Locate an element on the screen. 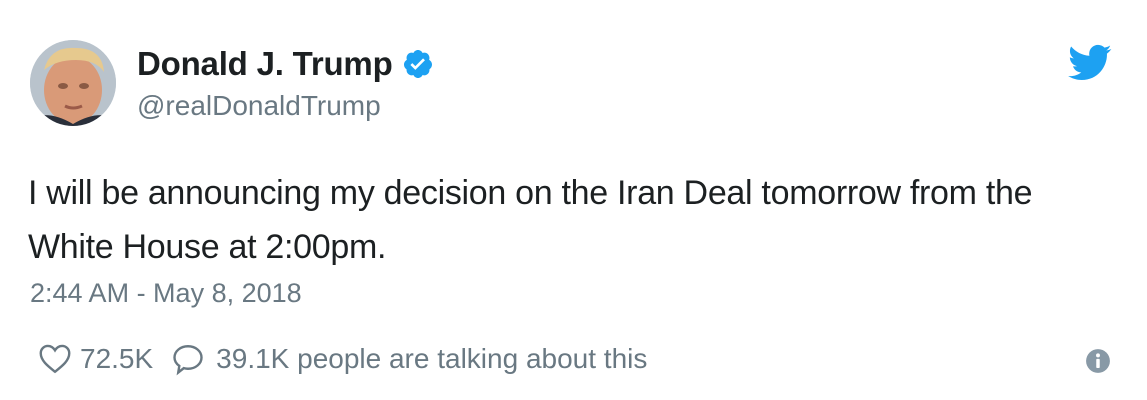 Image resolution: width=1147 pixels, height=400 pixels. reply-action: 39.1K people are talking about this is located at coordinates (408, 359).